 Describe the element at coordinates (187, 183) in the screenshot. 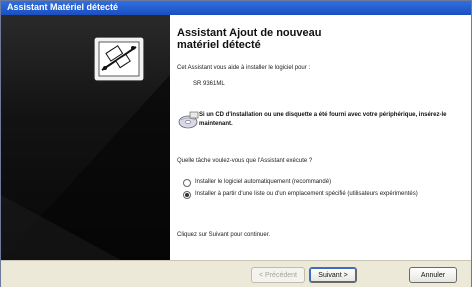

I see `radio-auto-install` at that location.